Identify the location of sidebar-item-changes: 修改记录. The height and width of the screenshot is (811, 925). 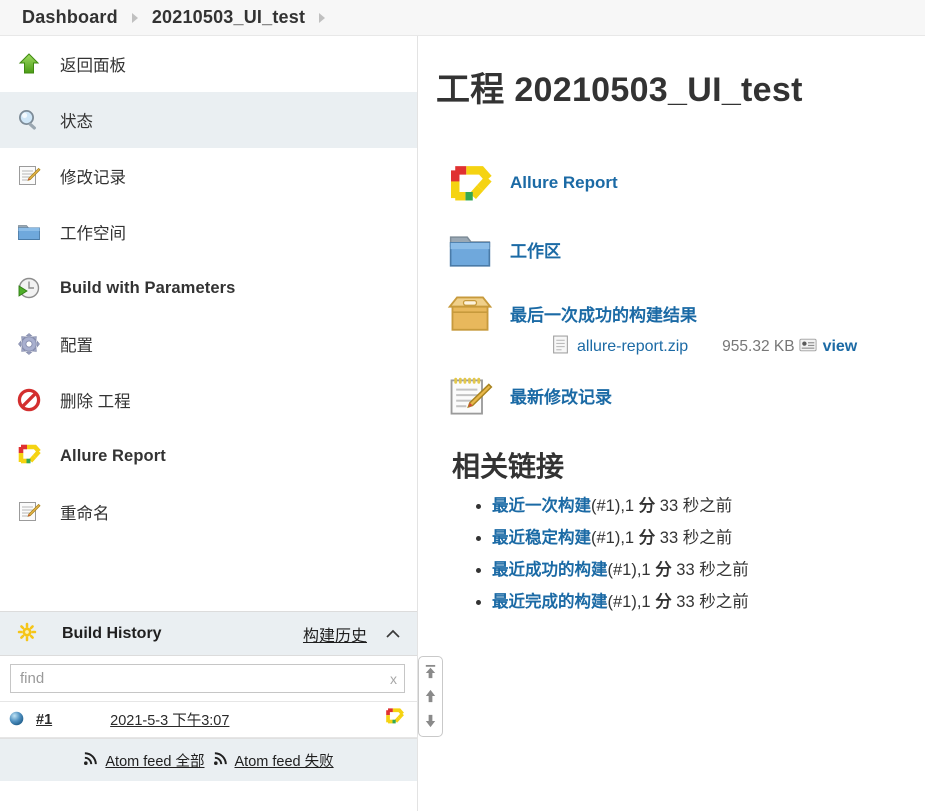
(208, 176).